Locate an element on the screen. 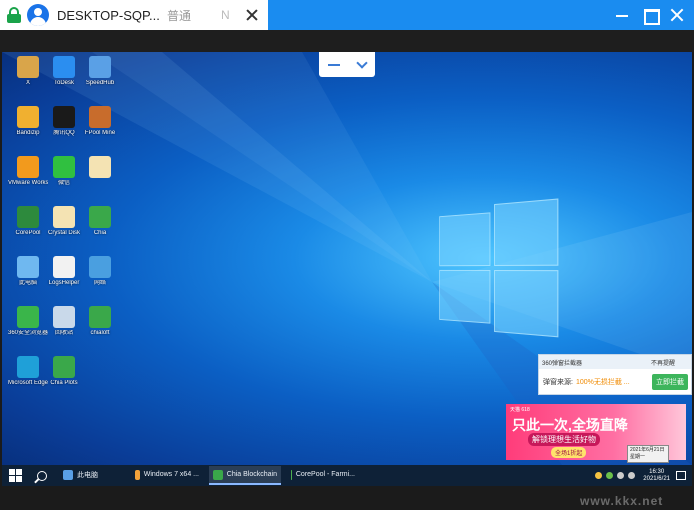 Image resolution: width=694 pixels, height=510 pixels. session-mode-label: 普通 is located at coordinates (179, 15).